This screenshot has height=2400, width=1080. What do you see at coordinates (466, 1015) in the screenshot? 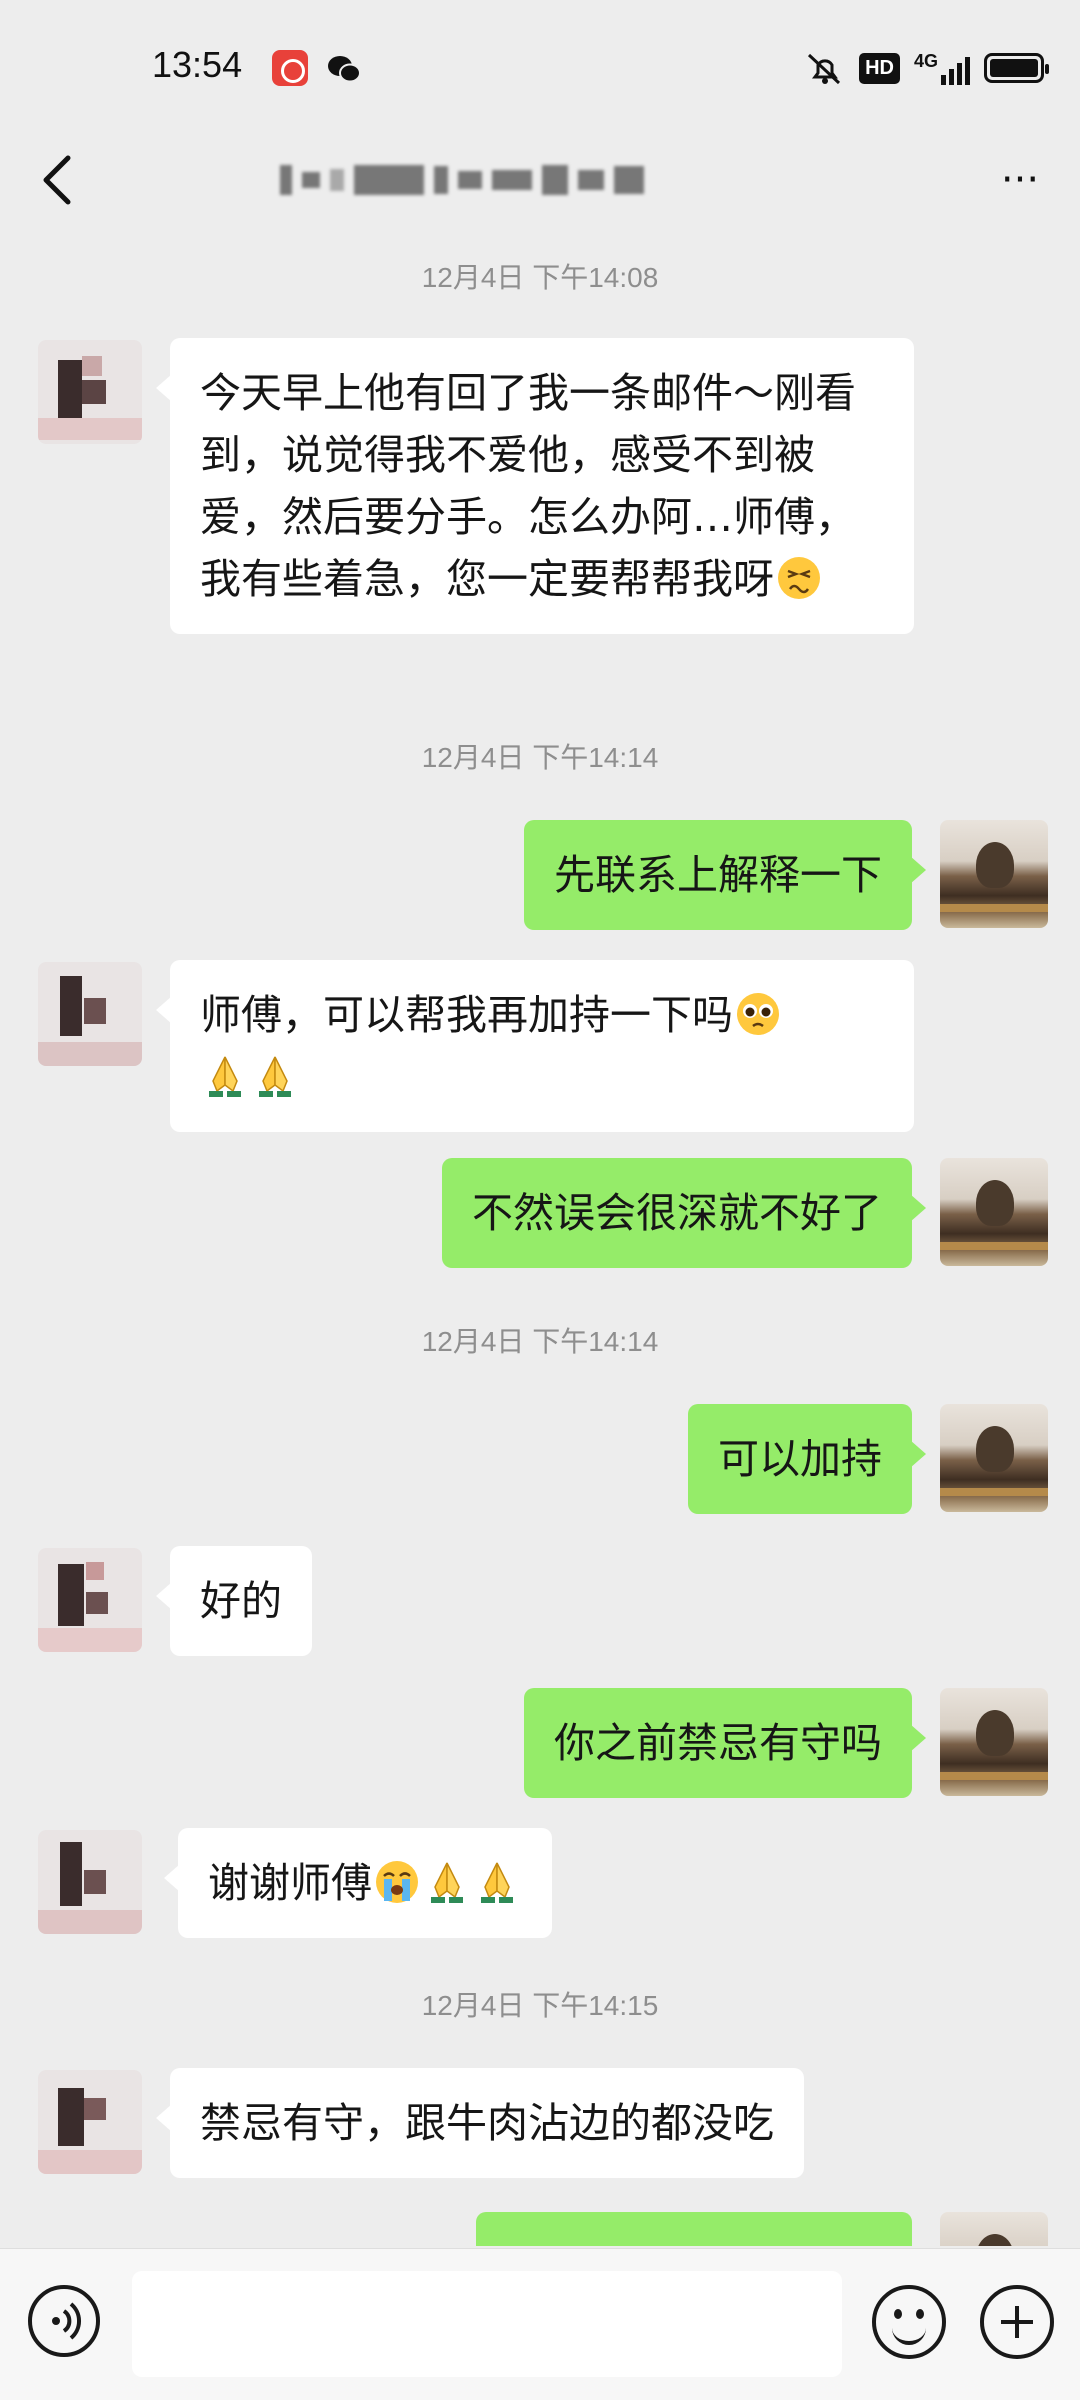
I see `message-text: 师傅，可以帮我再加持一下吗` at bounding box center [466, 1015].